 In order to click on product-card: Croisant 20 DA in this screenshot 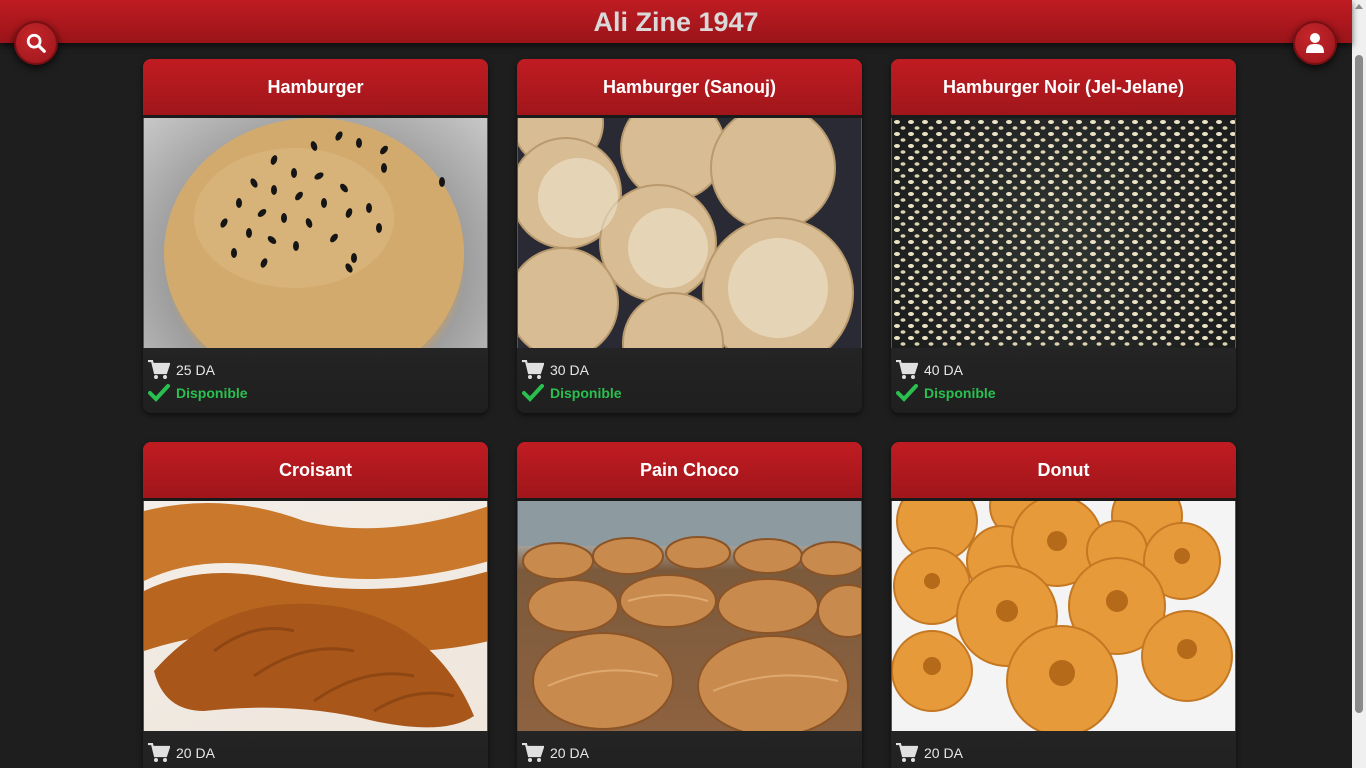, I will do `click(315, 605)`.